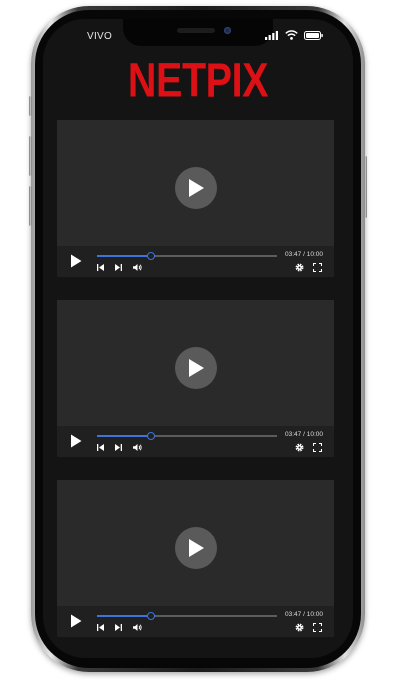 The image size is (413, 680). I want to click on battery-icon, so click(313, 35).